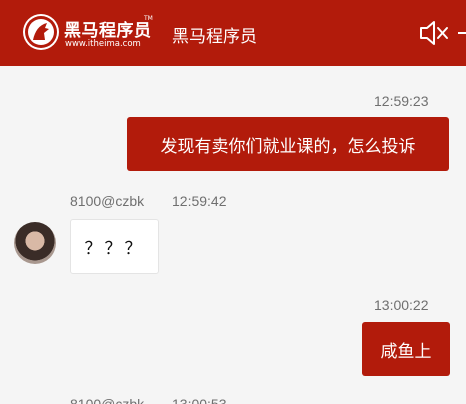 This screenshot has width=466, height=404. Describe the element at coordinates (103, 44) in the screenshot. I see `brand-url: www.itheima.com` at that location.